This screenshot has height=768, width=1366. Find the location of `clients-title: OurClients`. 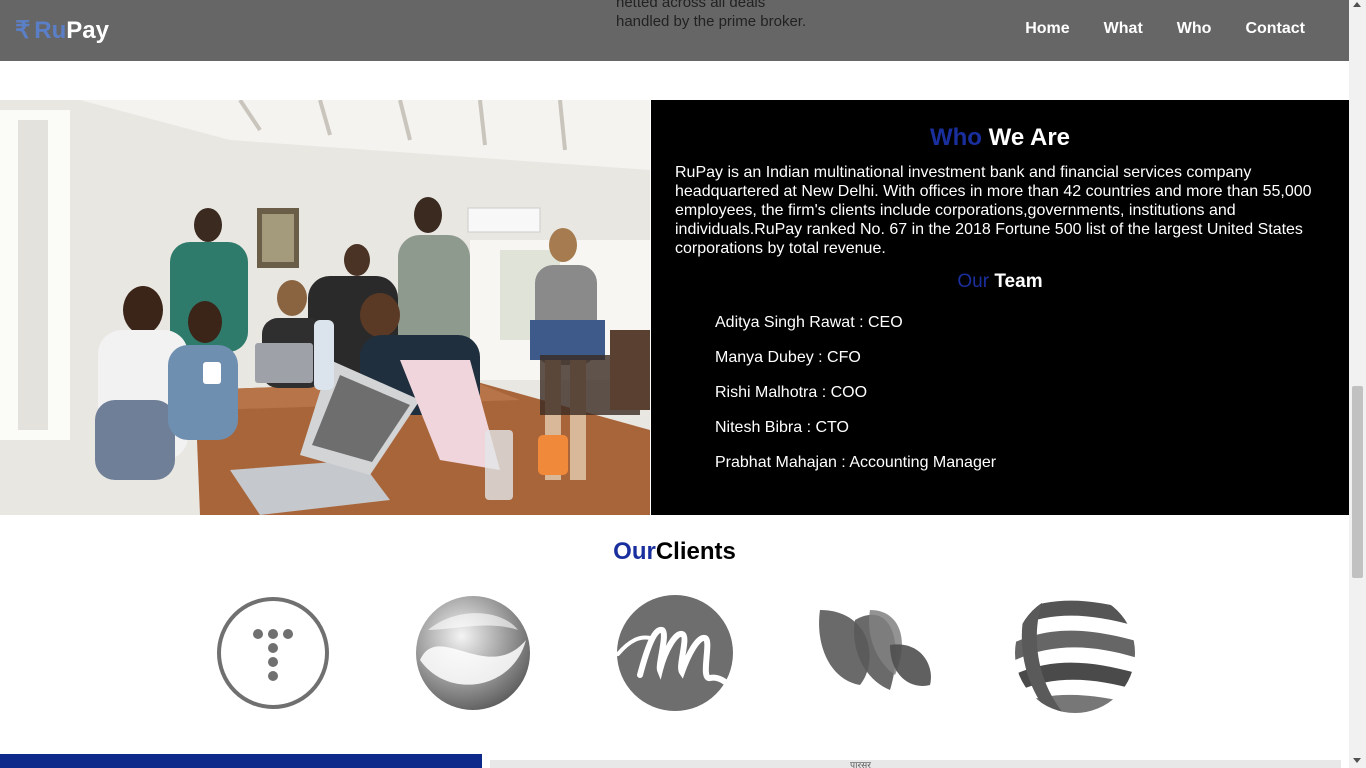

clients-title: OurClients is located at coordinates (674, 551).